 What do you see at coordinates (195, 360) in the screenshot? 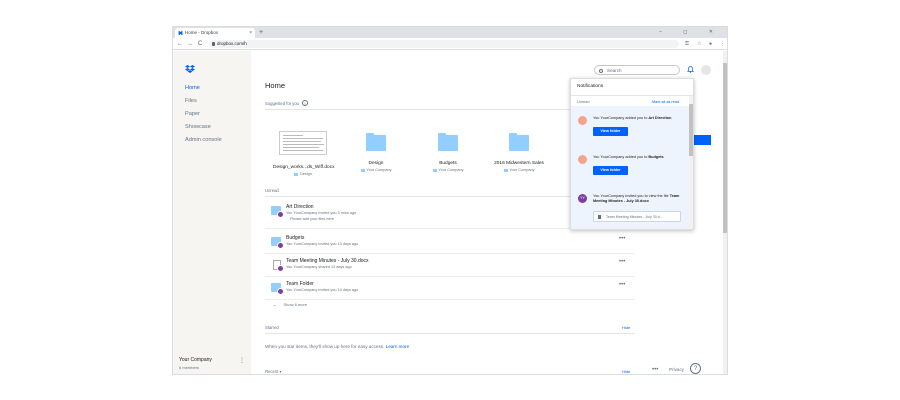
I see `company-name: Your Company` at bounding box center [195, 360].